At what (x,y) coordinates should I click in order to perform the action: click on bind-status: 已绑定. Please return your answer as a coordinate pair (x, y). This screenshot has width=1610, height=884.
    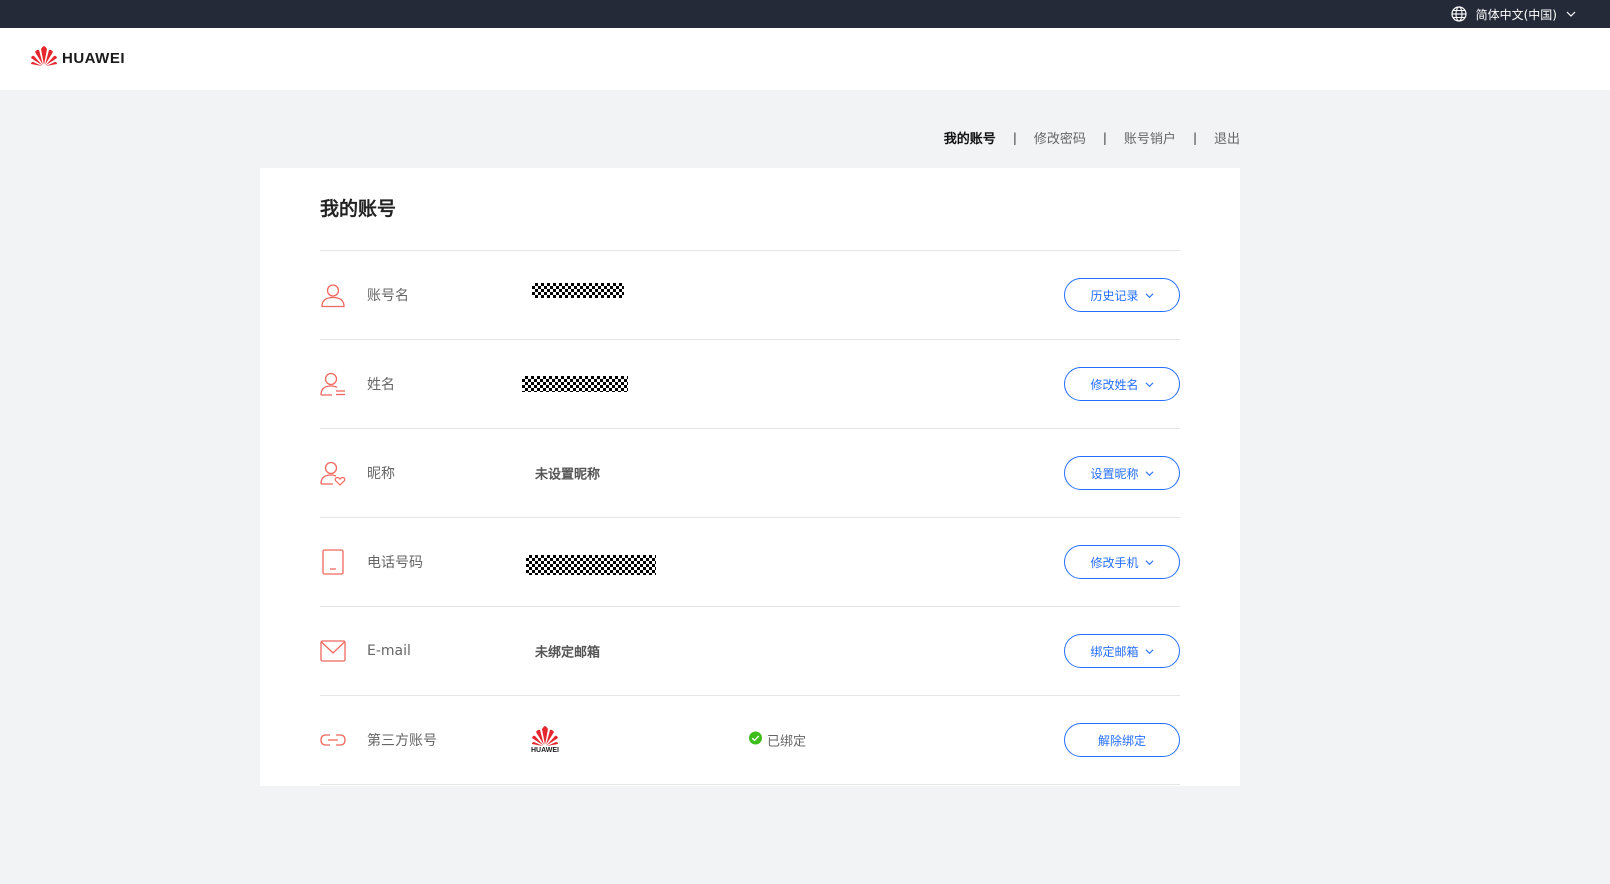
    Looking at the image, I should click on (777, 740).